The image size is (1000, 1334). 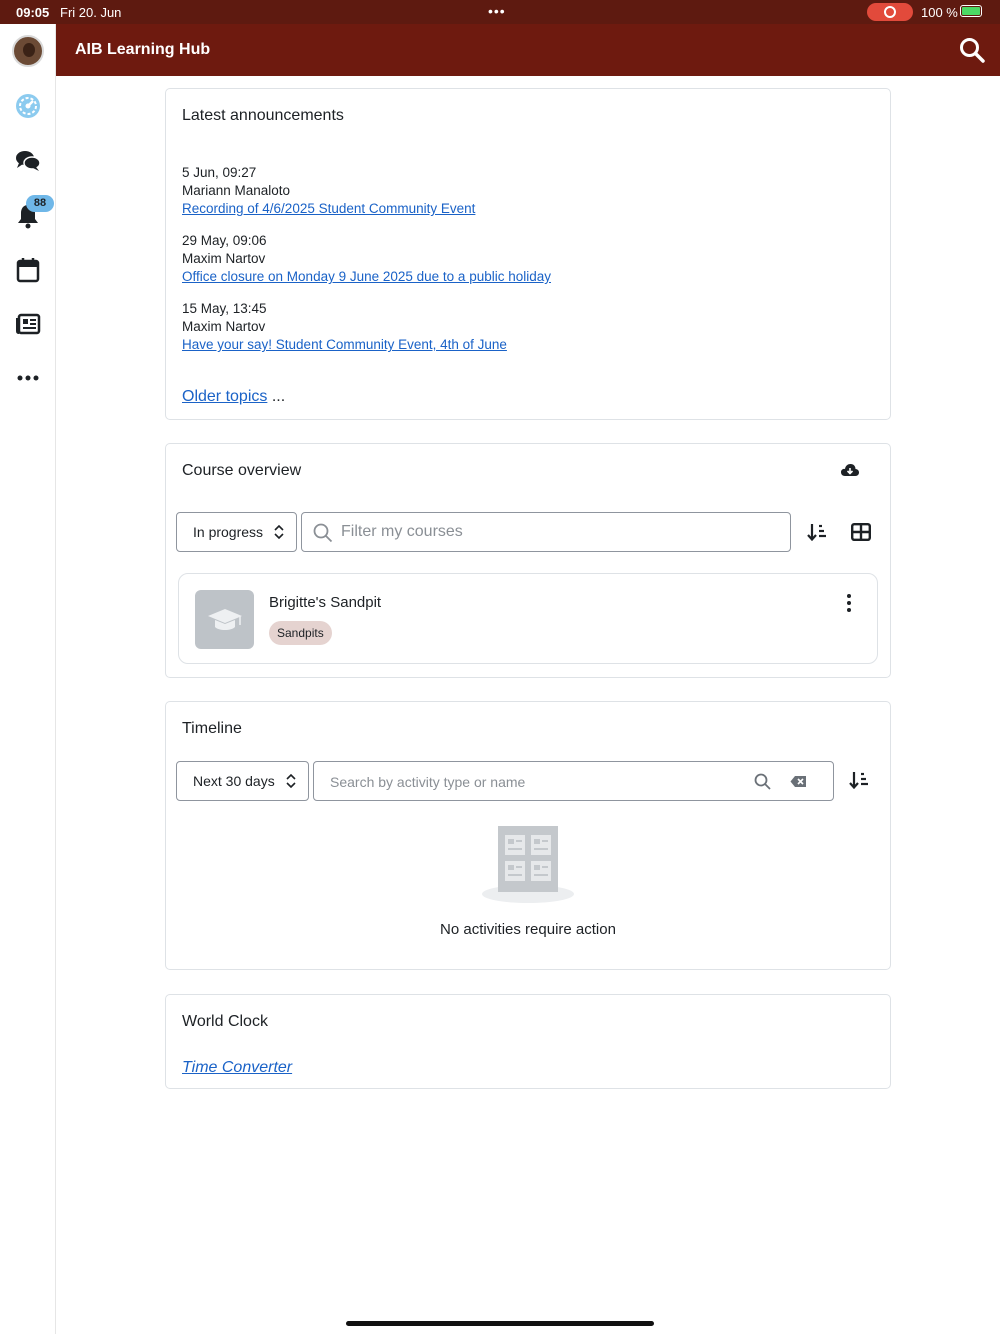 What do you see at coordinates (859, 780) in the screenshot?
I see `timeline-sort-icon` at bounding box center [859, 780].